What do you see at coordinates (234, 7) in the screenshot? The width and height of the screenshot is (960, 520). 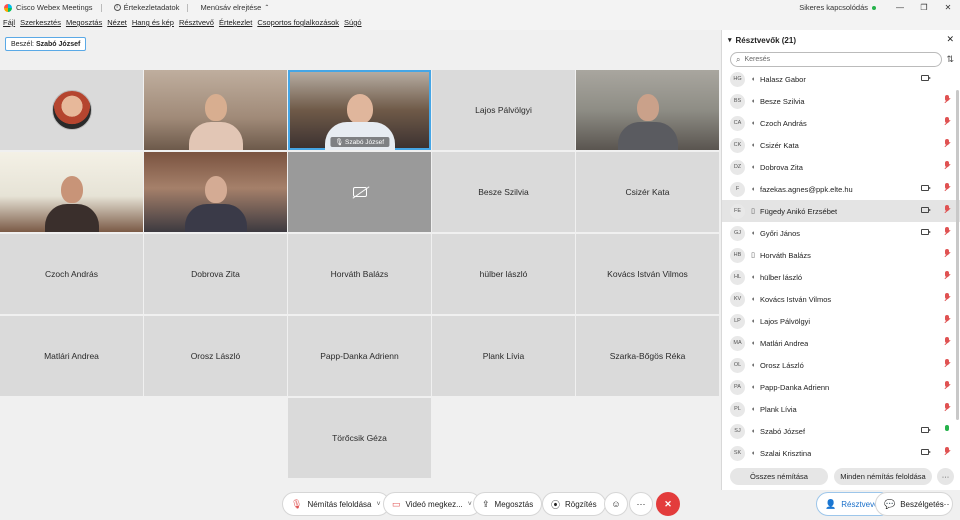 I see `hide-menu-button: Menüsáv elrejtése ⌃` at bounding box center [234, 7].